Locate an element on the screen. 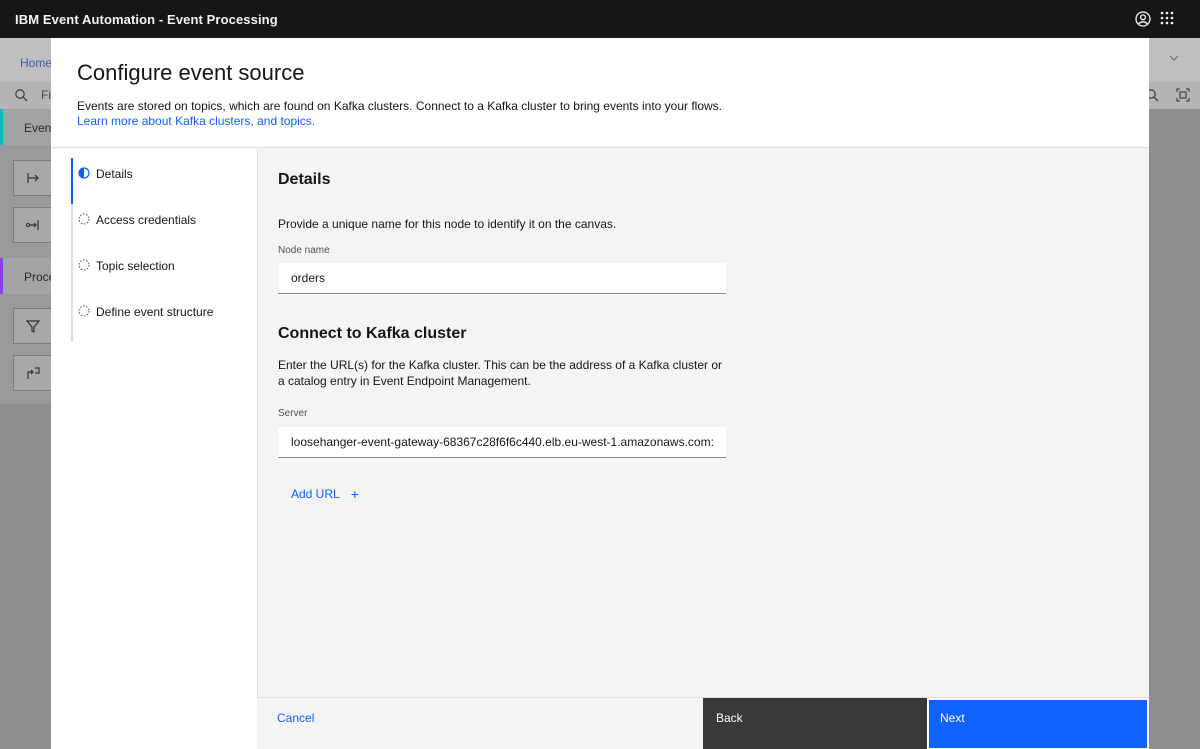 This screenshot has width=1200, height=749. chevron-down-icon is located at coordinates (1174, 58).